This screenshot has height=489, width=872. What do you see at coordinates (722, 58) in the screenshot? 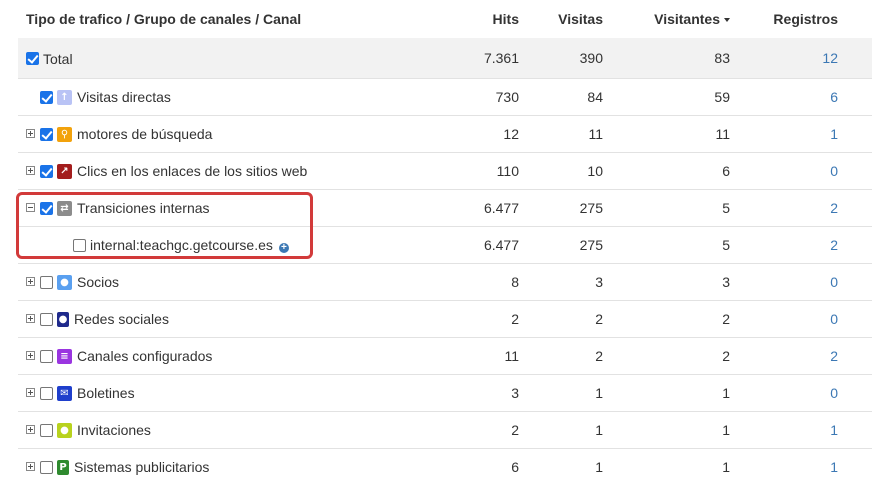
I see `cell-visitantes: 83` at bounding box center [722, 58].